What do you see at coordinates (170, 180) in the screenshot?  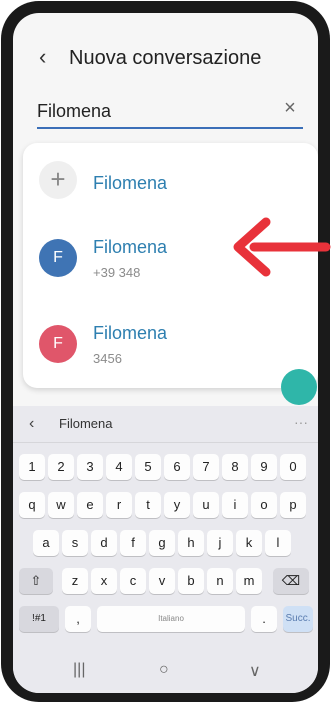 I see `list-item-new-contact: + Filomena` at bounding box center [170, 180].